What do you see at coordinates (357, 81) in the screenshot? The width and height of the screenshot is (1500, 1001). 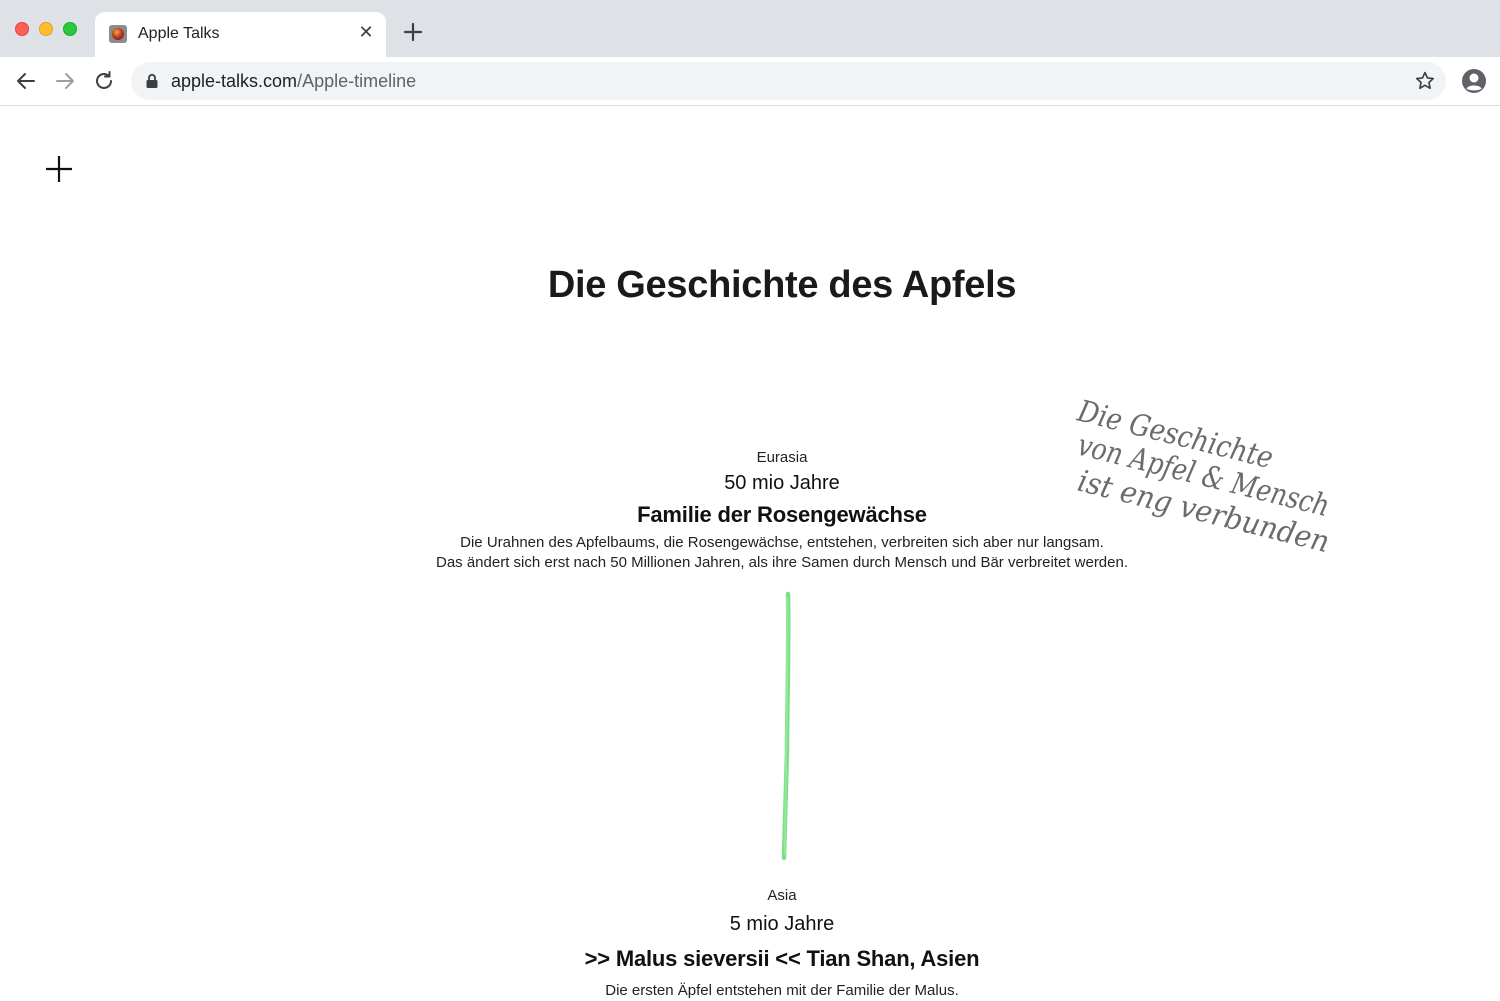 I see `url-path: /Apple-timeline` at bounding box center [357, 81].